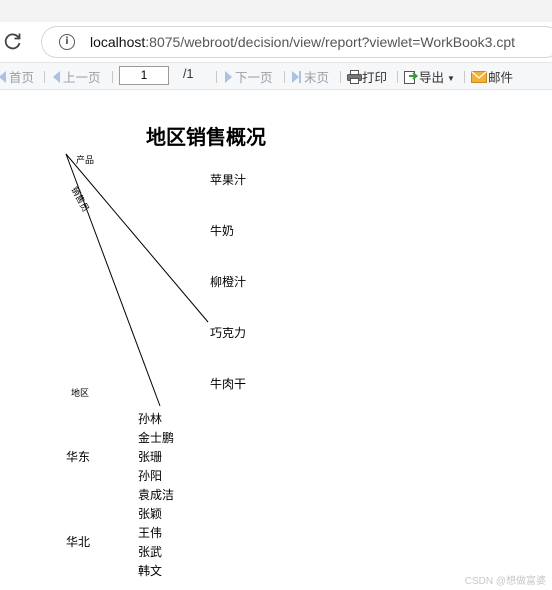 The image size is (552, 590). I want to click on region-cell: 华东, so click(78, 457).